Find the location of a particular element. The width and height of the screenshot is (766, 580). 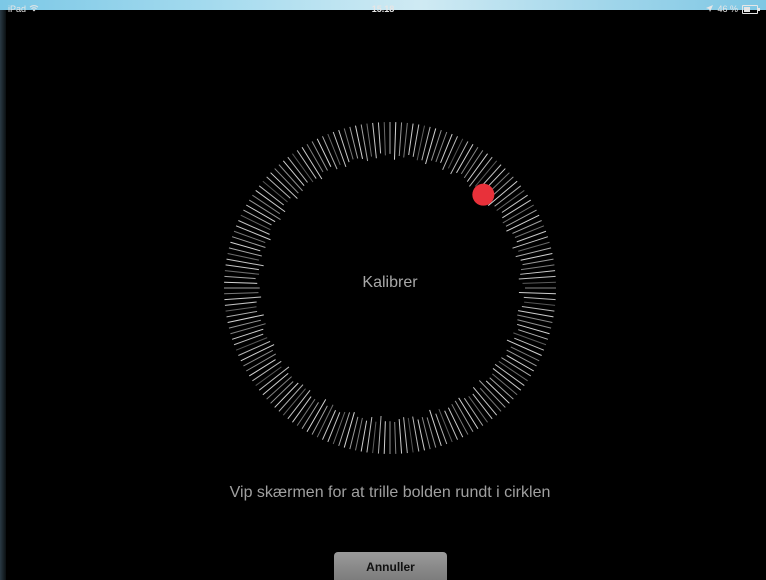

battery-level-fill is located at coordinates (747, 9).